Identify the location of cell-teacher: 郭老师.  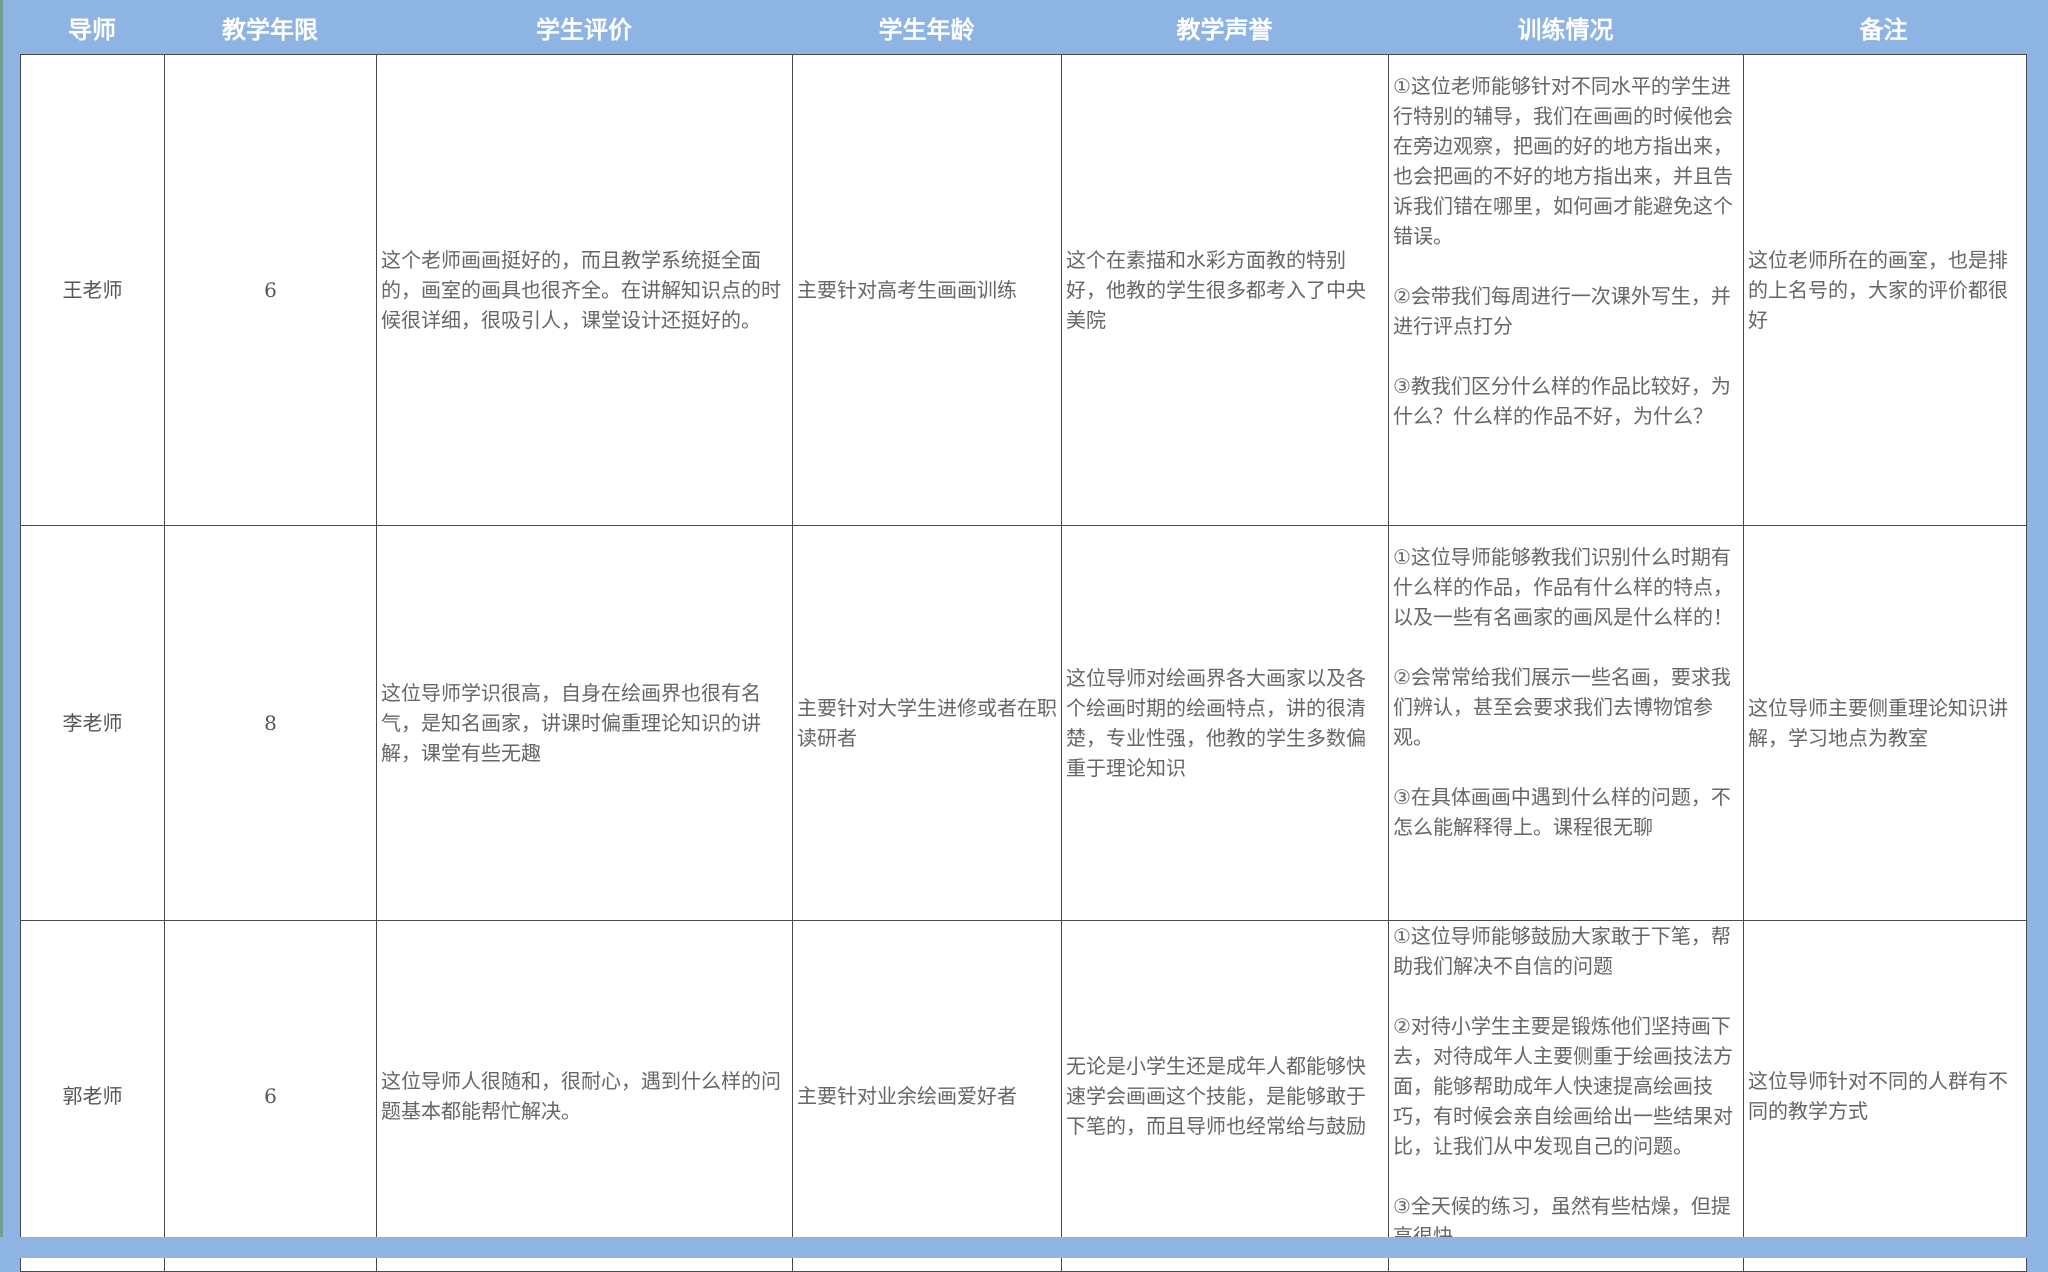
(92, 1096).